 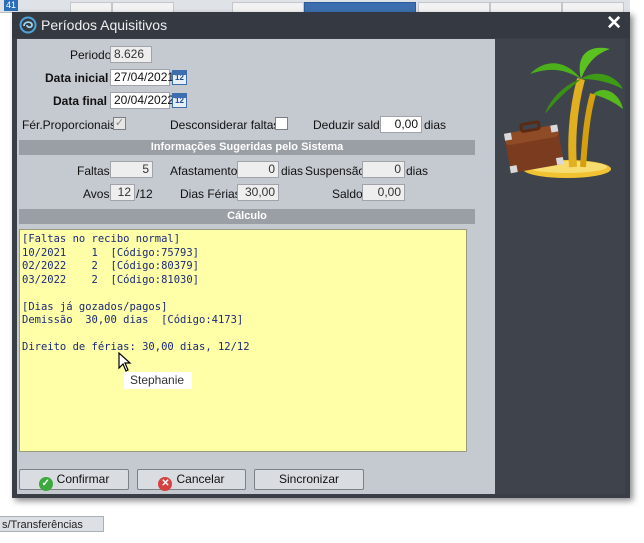 I want to click on calculo-line: 02/2022 2 [Código:80379], so click(x=111, y=266).